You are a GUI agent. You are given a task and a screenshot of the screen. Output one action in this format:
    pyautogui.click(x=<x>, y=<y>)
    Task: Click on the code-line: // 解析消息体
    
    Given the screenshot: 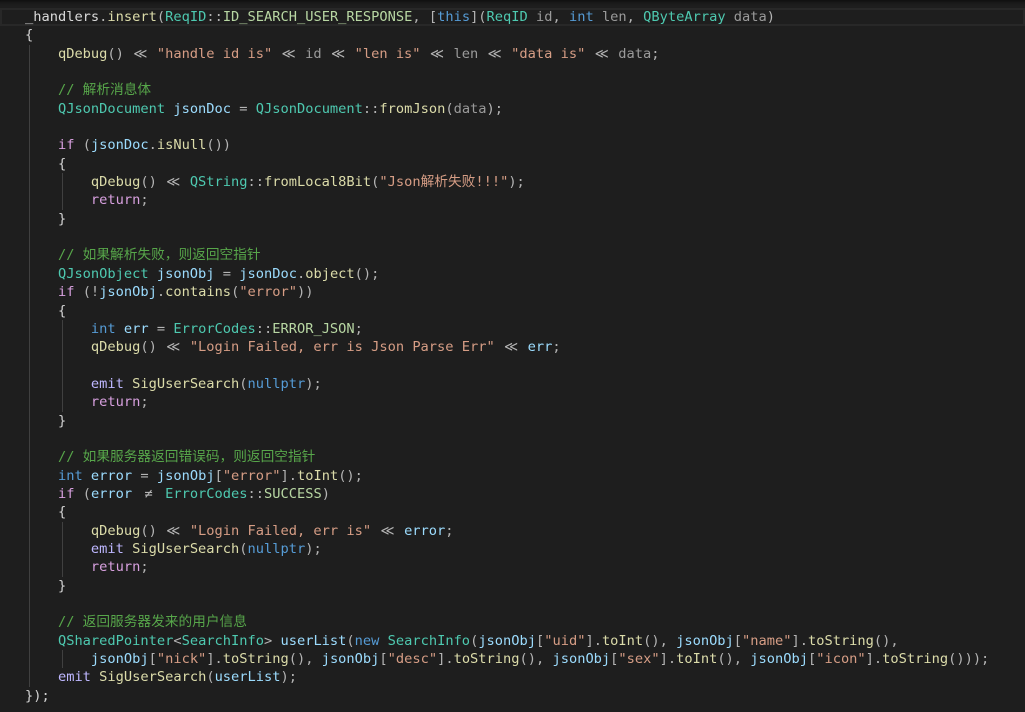 What is the action you would take?
    pyautogui.click(x=512, y=90)
    